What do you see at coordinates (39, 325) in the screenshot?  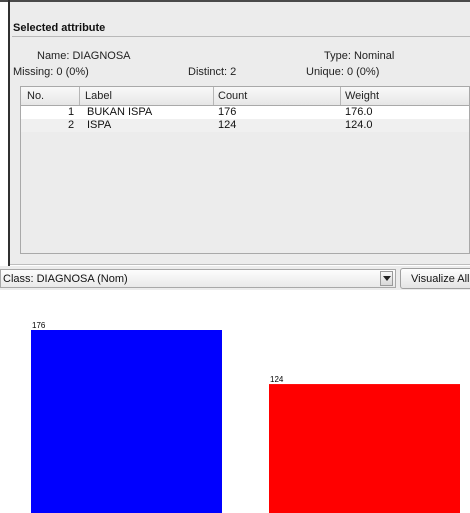 I see `bar-value-label: 176` at bounding box center [39, 325].